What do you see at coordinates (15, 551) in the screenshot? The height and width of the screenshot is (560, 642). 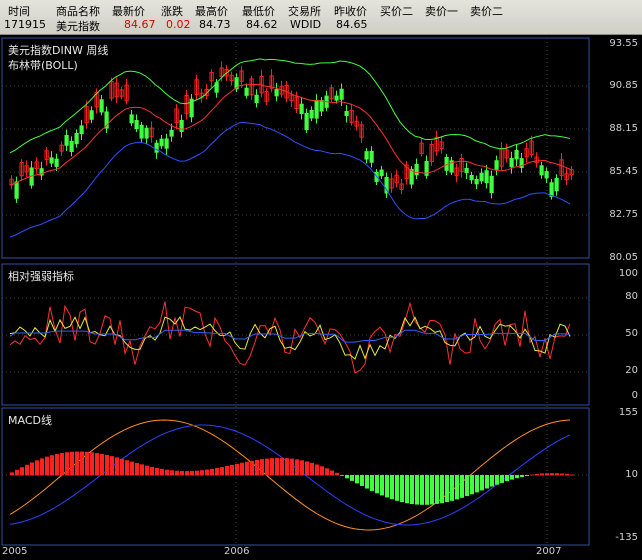 I see `x-label: 2005` at bounding box center [15, 551].